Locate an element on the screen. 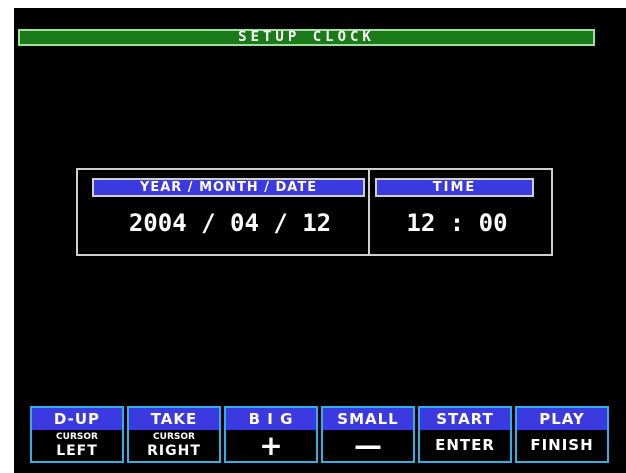  key-main-label: ENTER is located at coordinates (465, 445).